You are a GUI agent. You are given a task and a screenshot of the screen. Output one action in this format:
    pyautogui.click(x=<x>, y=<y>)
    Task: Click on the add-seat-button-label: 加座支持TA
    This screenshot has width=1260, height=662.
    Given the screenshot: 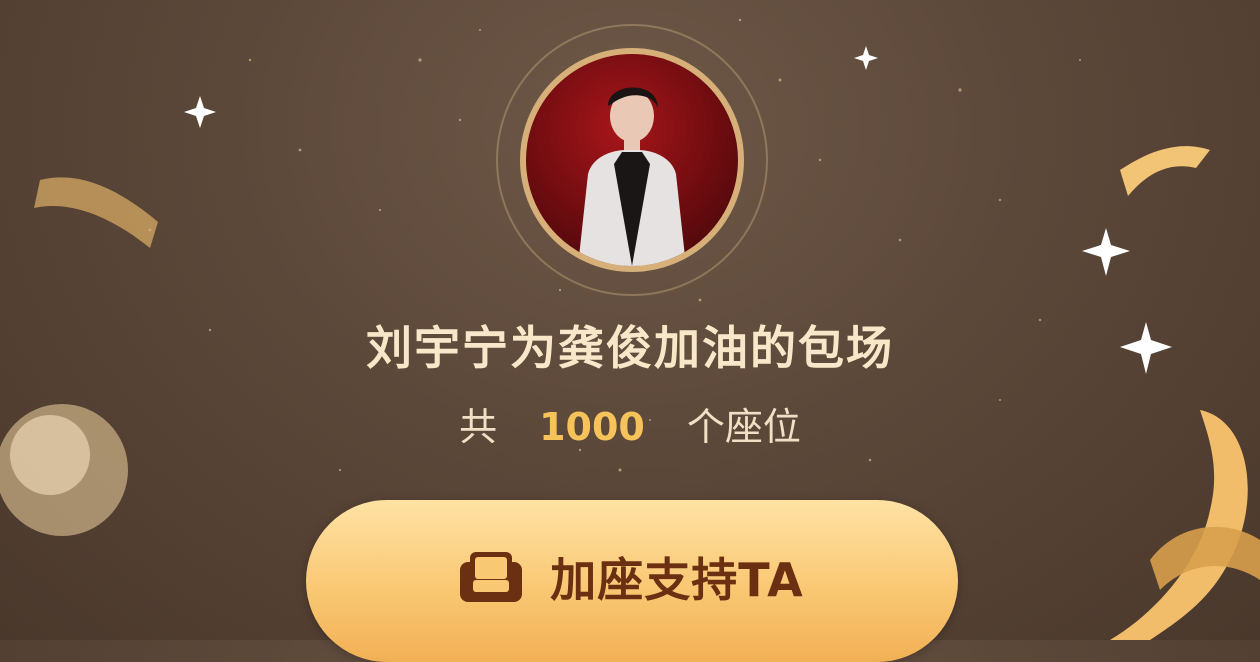 What is the action you would take?
    pyautogui.click(x=677, y=580)
    